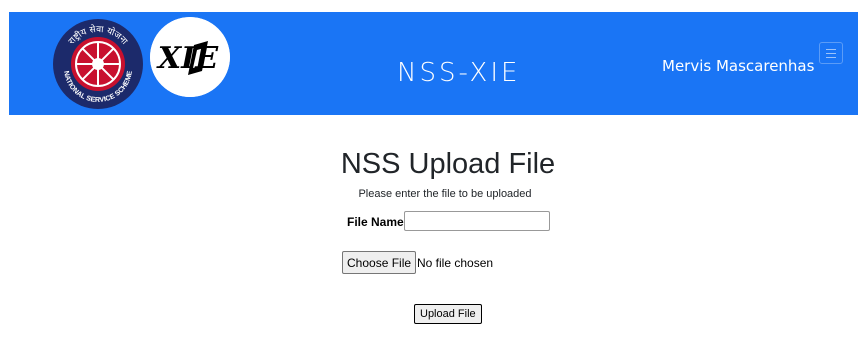 The width and height of the screenshot is (867, 342). Describe the element at coordinates (448, 164) in the screenshot. I see `page-title: NSS Upload File` at that location.